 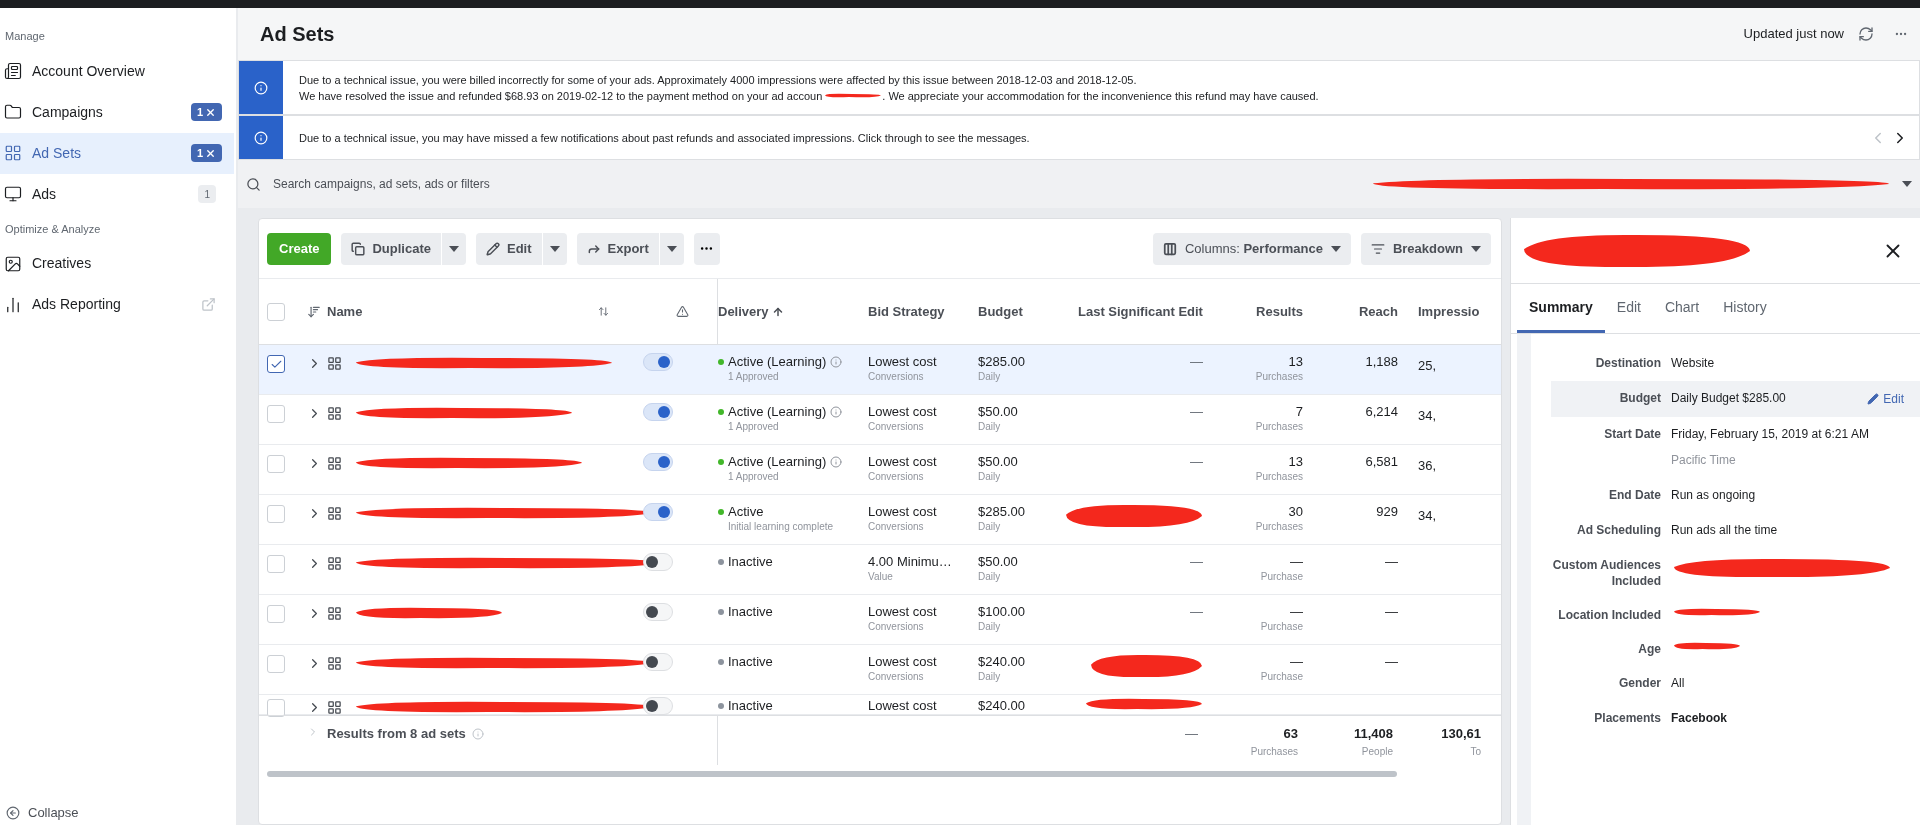 What do you see at coordinates (1618, 530) in the screenshot?
I see `field-label: Ad Scheduling` at bounding box center [1618, 530].